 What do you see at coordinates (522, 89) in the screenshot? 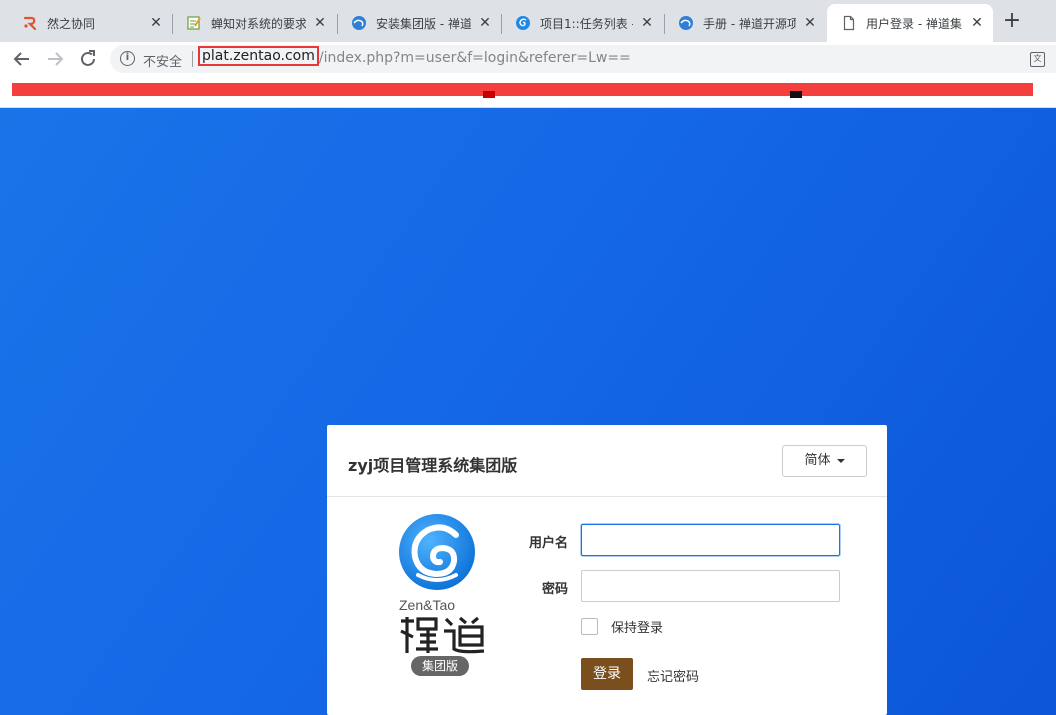
I see `redaction-bar` at bounding box center [522, 89].